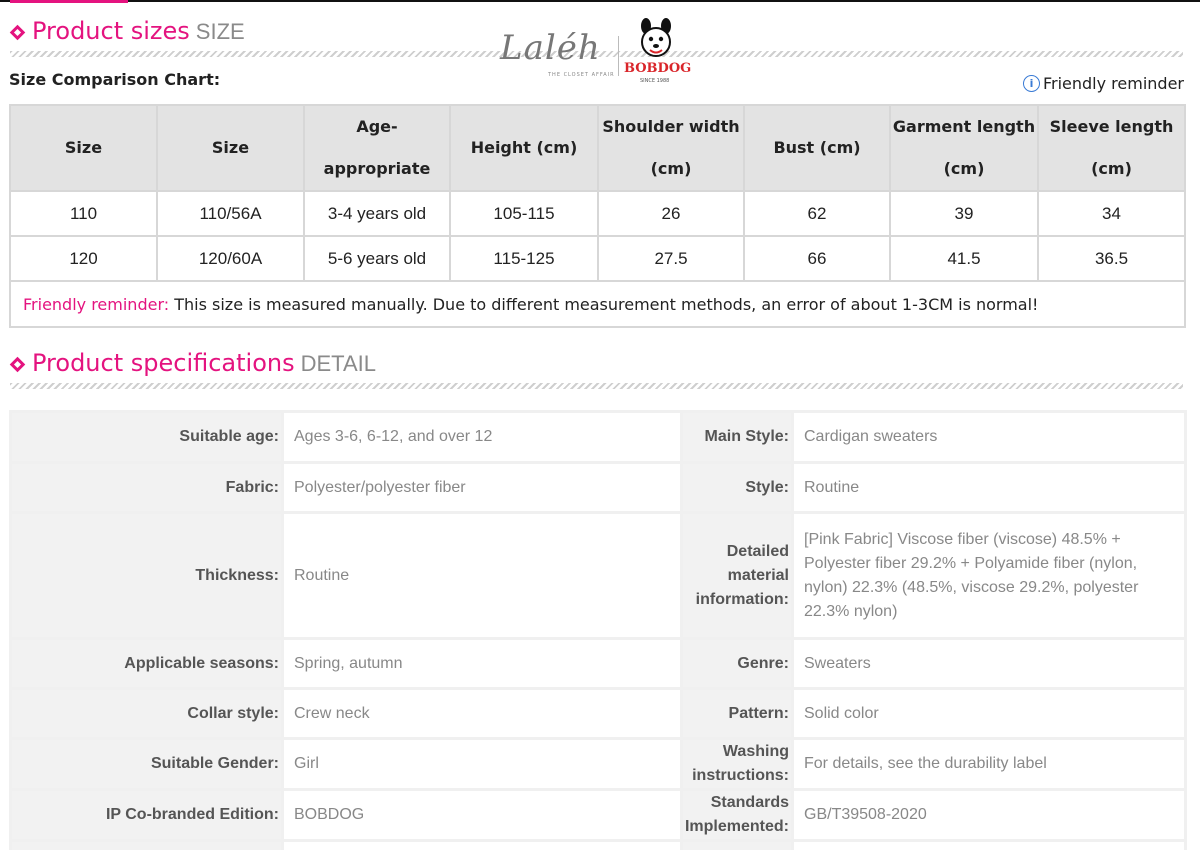 The image size is (1200, 850). Describe the element at coordinates (817, 213) in the screenshot. I see `table-cell: 62` at that location.